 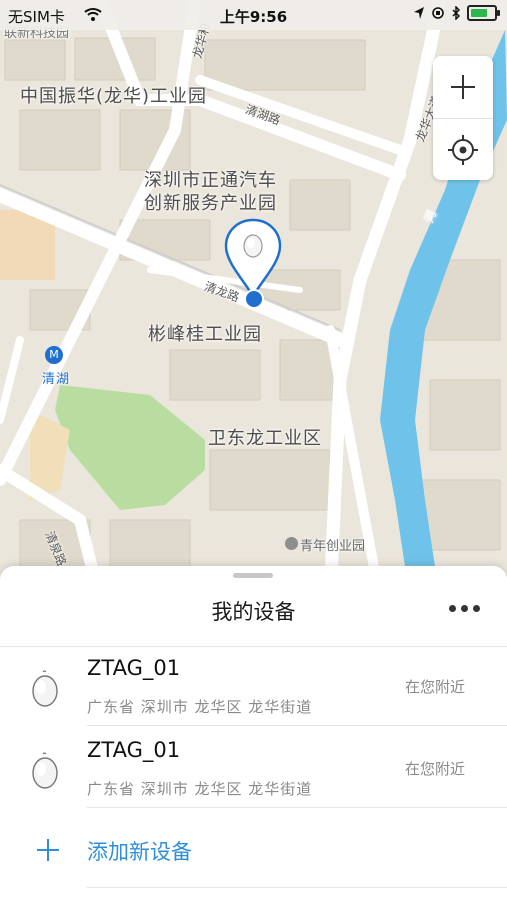 I want to click on locate-me-button, so click(x=463, y=149).